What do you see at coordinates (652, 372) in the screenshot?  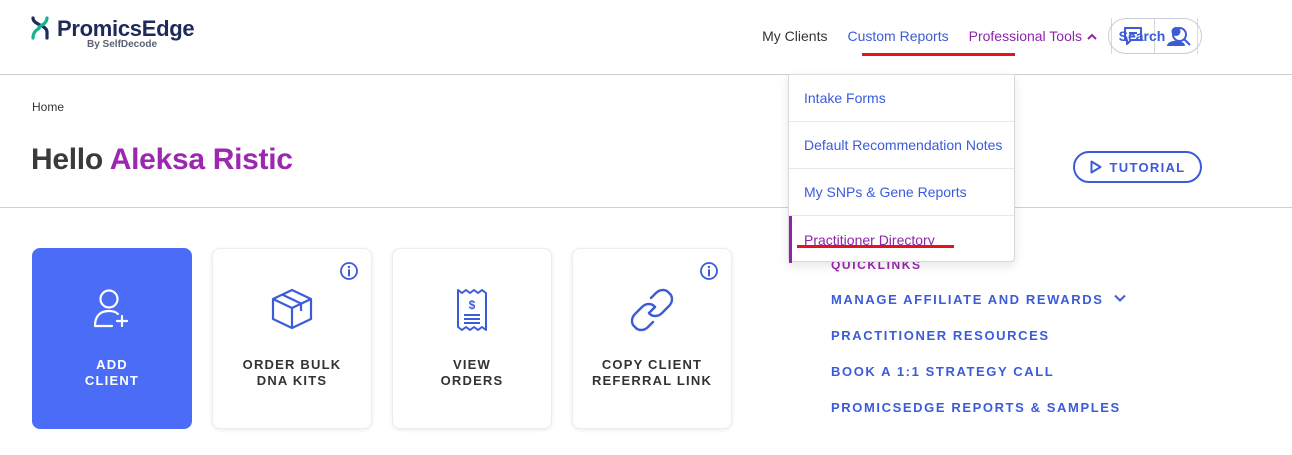 I see `card-label: COPY CLIENT REFERRAL LINK` at bounding box center [652, 372].